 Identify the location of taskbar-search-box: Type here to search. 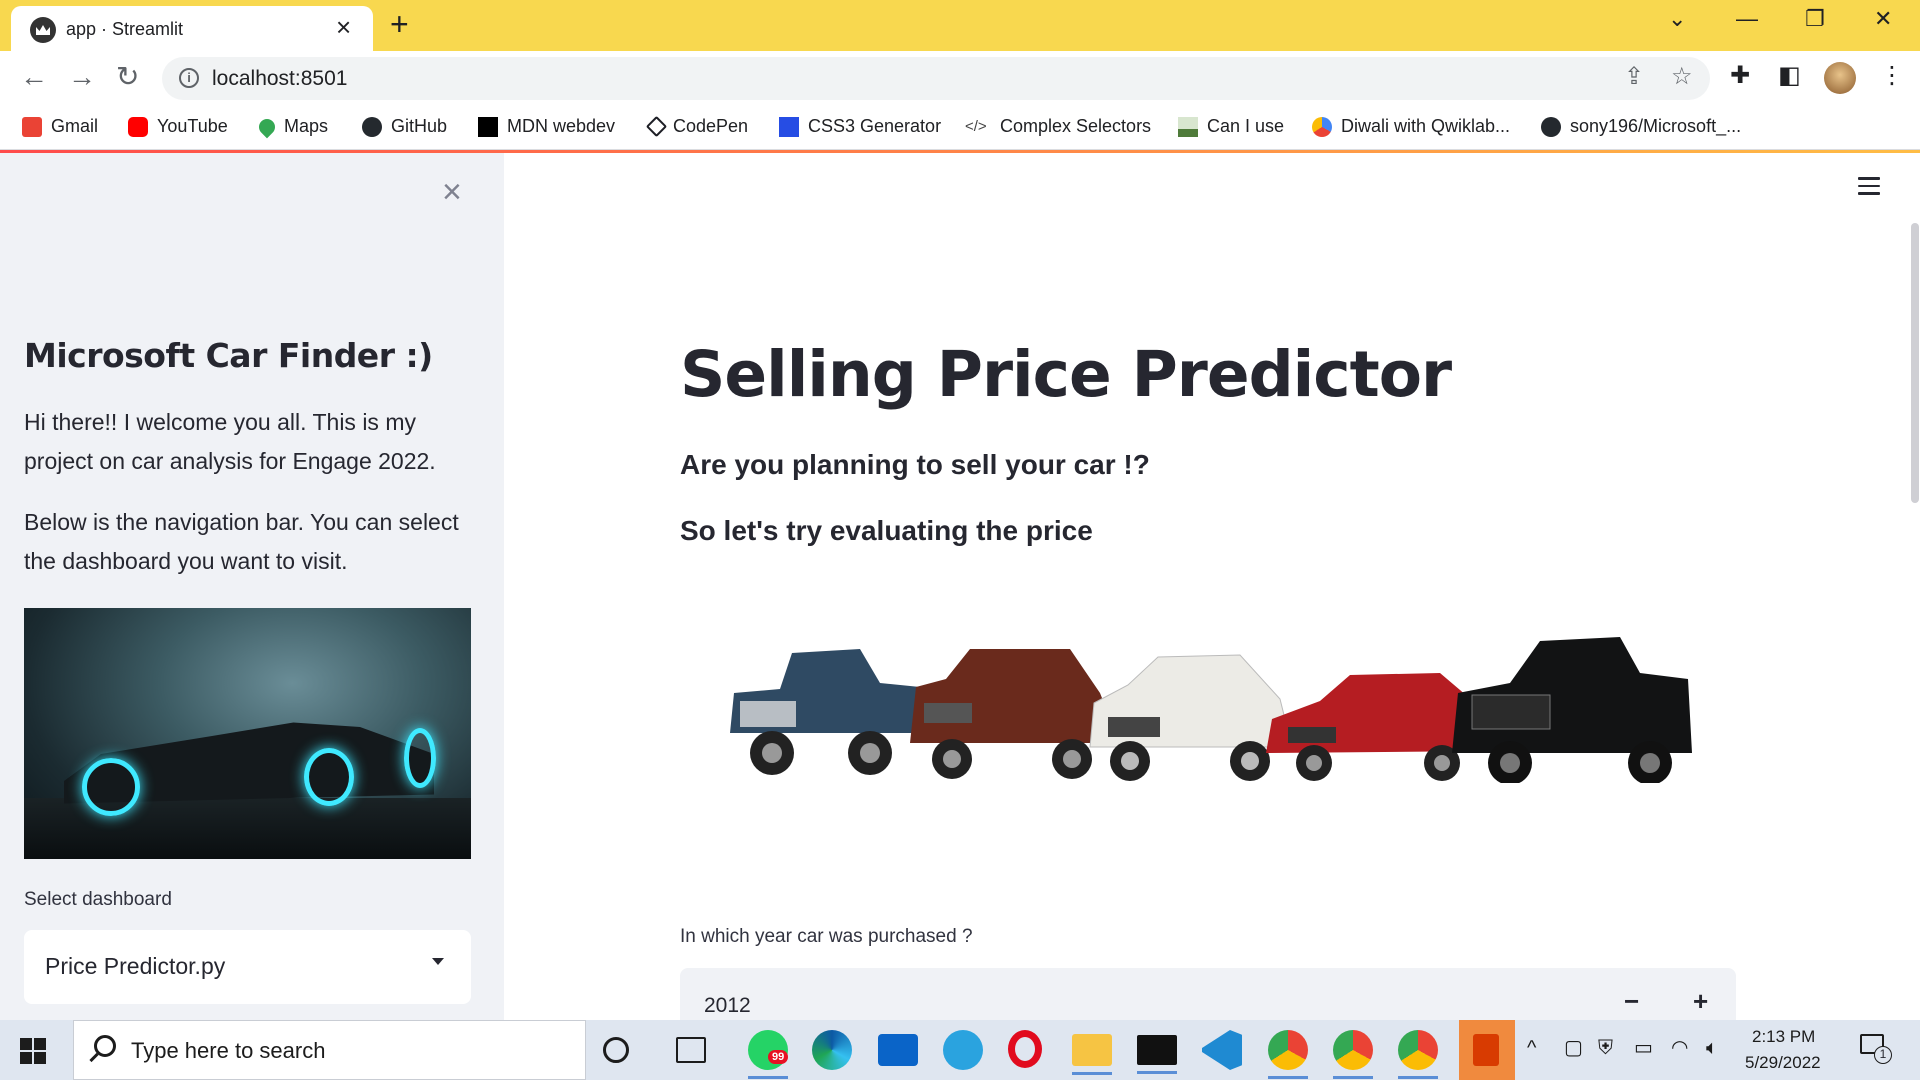
(329, 1050).